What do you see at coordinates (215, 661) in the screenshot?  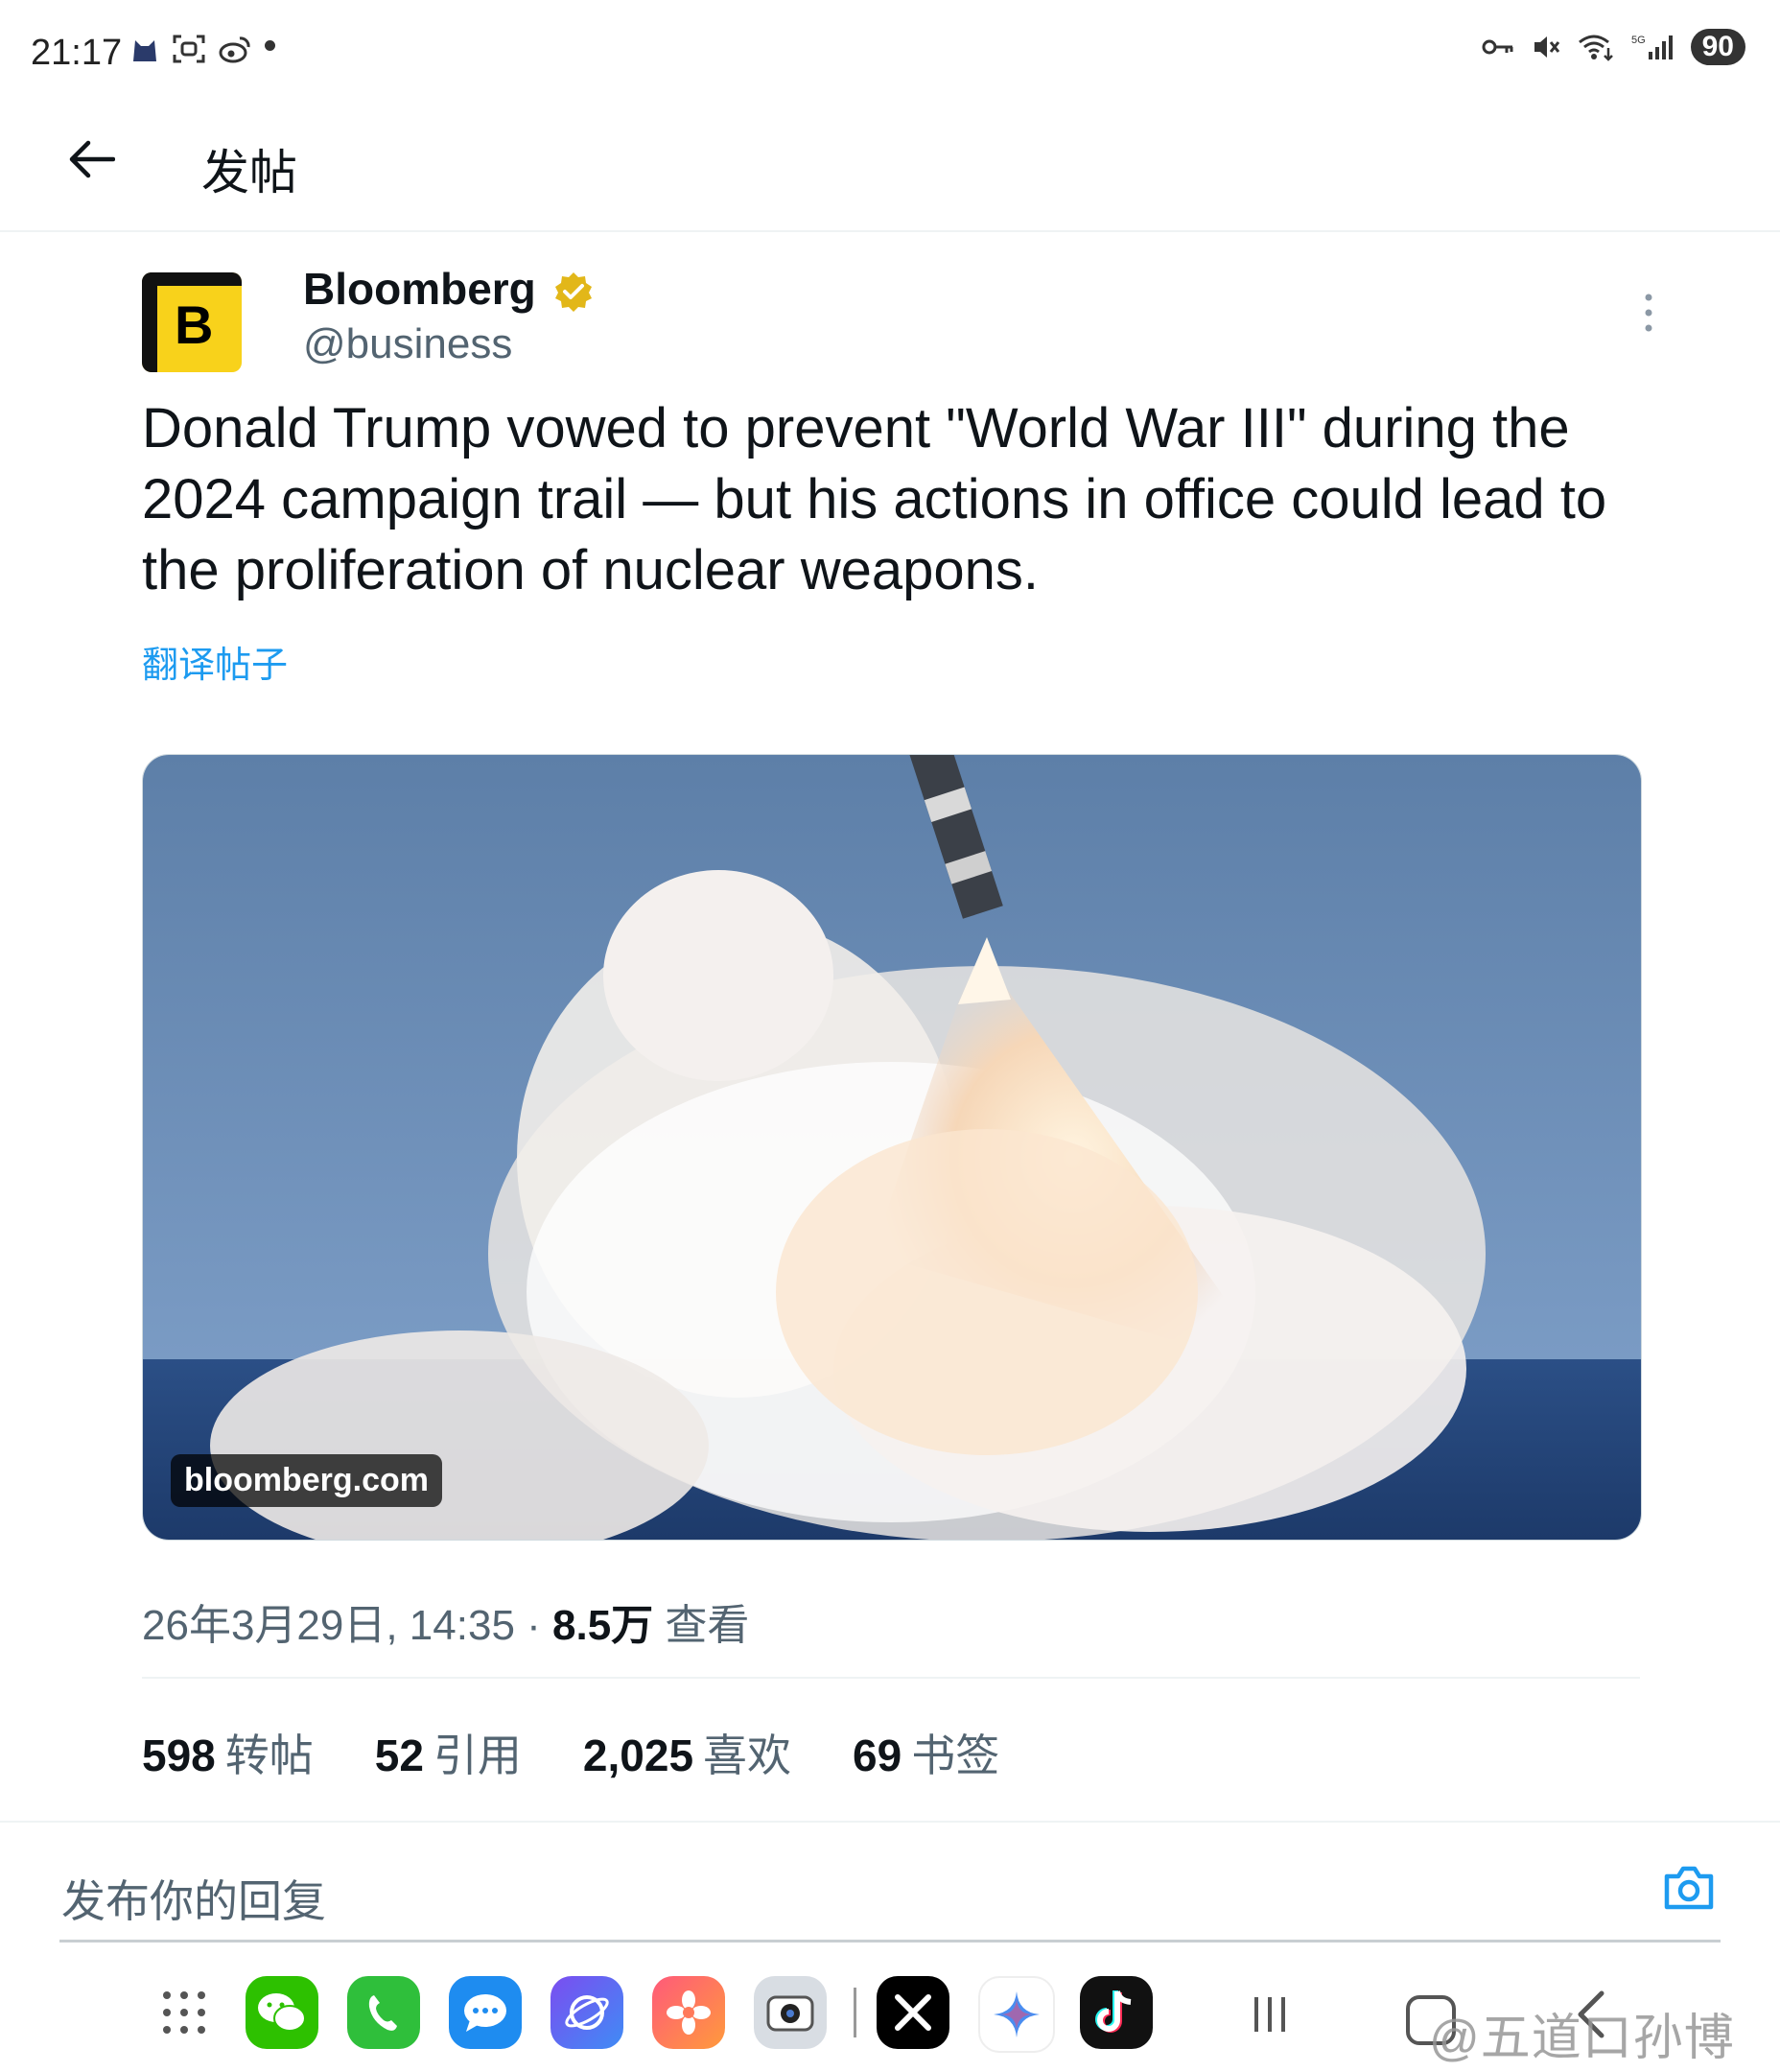 I see `translate-post-link: 翻译帖子` at bounding box center [215, 661].